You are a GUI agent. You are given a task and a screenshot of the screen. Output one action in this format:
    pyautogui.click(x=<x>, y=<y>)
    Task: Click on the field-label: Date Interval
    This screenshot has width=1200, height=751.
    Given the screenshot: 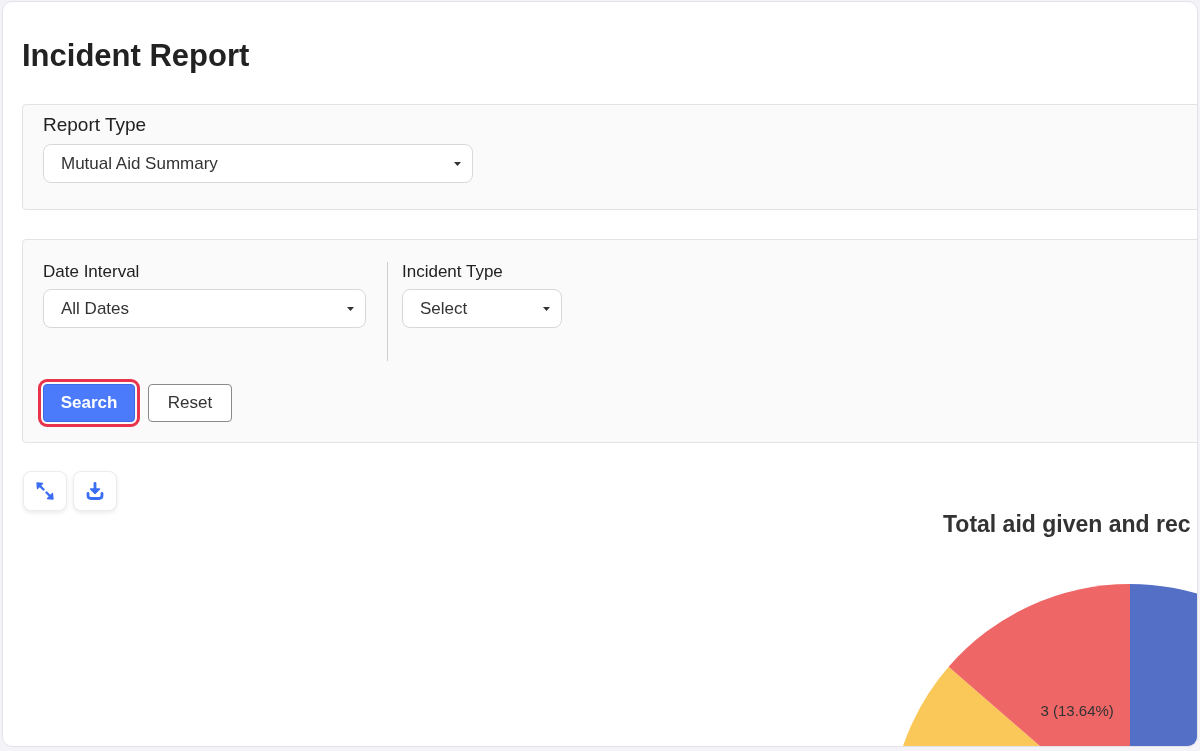 What is the action you would take?
    pyautogui.click(x=91, y=272)
    